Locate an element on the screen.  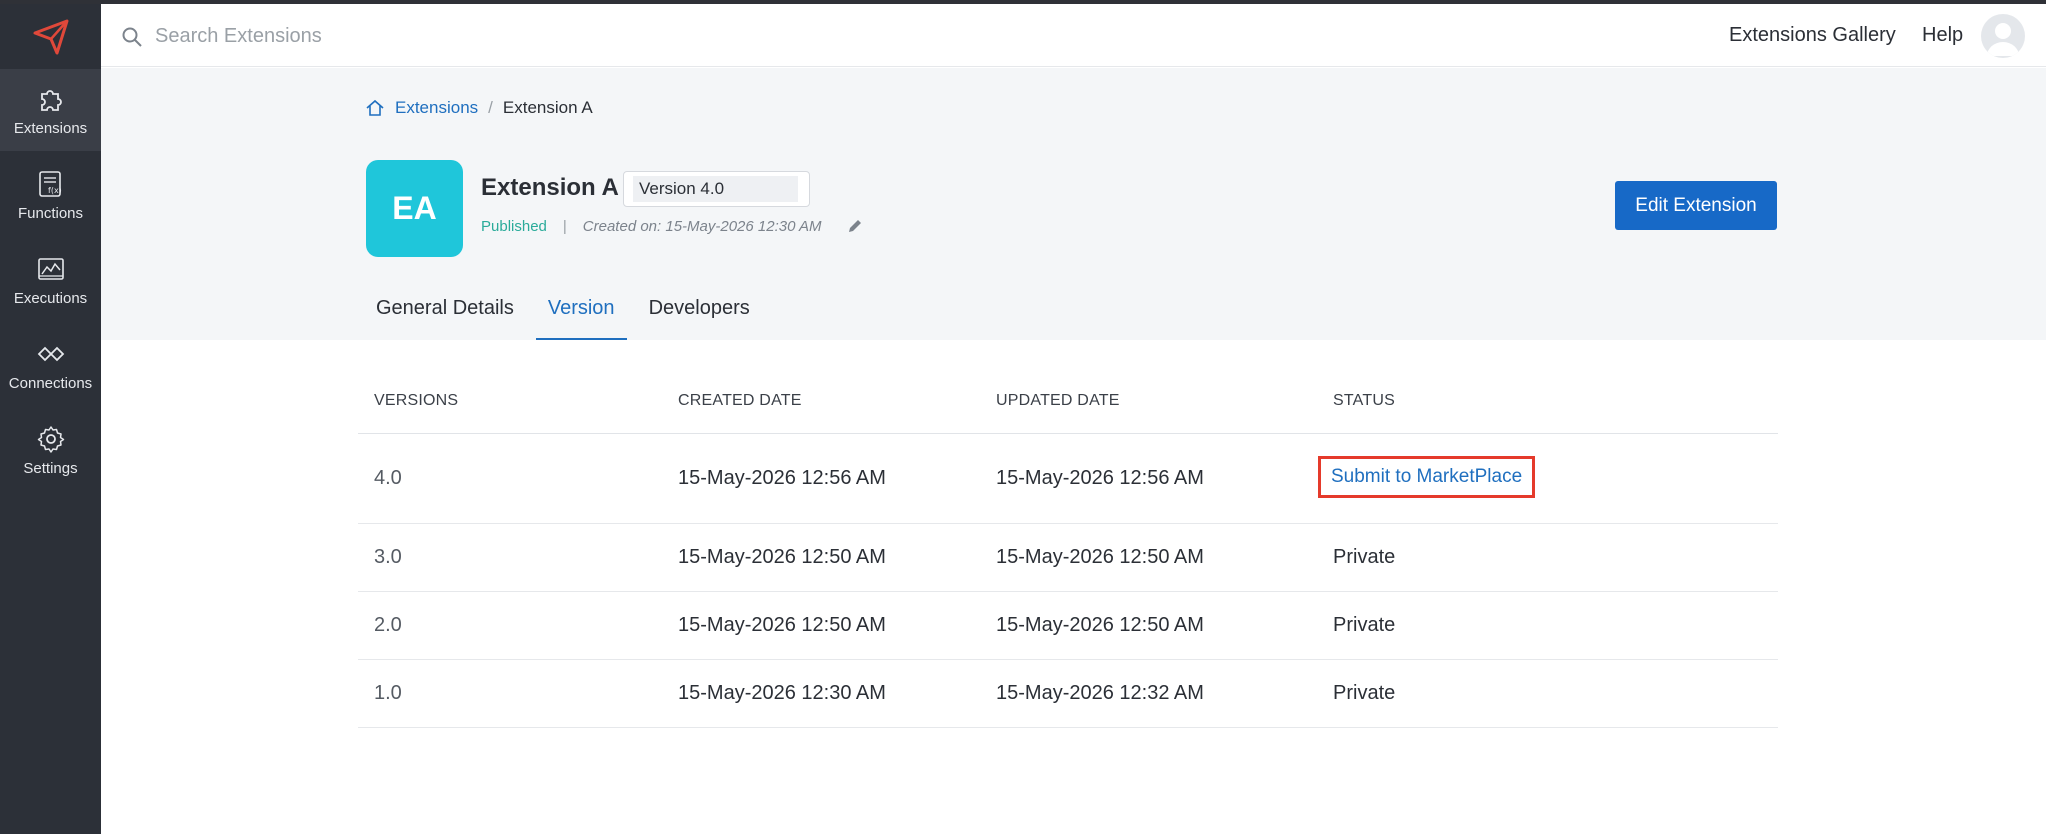
sidebar-item-label: Functions is located at coordinates (50, 213).